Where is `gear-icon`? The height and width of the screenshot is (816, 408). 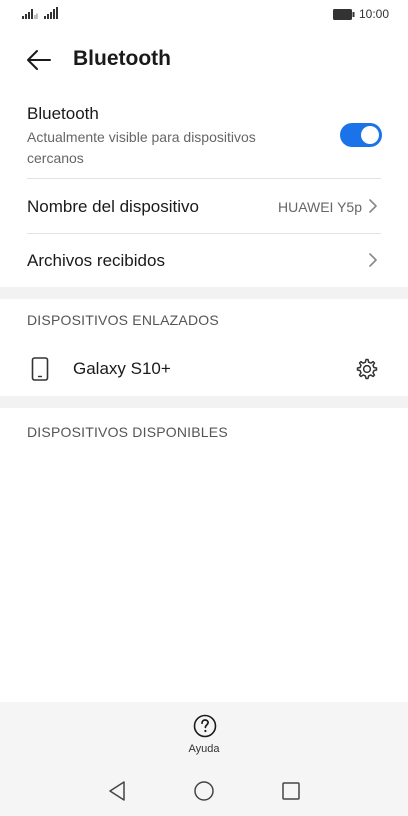 gear-icon is located at coordinates (367, 369).